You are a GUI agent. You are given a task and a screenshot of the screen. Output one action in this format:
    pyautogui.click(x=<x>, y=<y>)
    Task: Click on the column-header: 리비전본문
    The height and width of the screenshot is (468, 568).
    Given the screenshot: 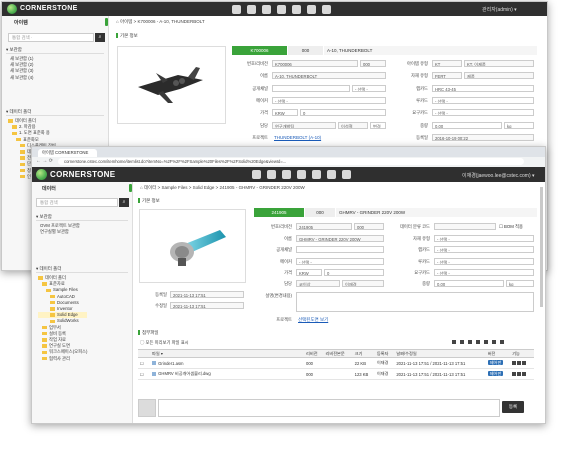 What is the action you would take?
    pyautogui.click(x=338, y=353)
    